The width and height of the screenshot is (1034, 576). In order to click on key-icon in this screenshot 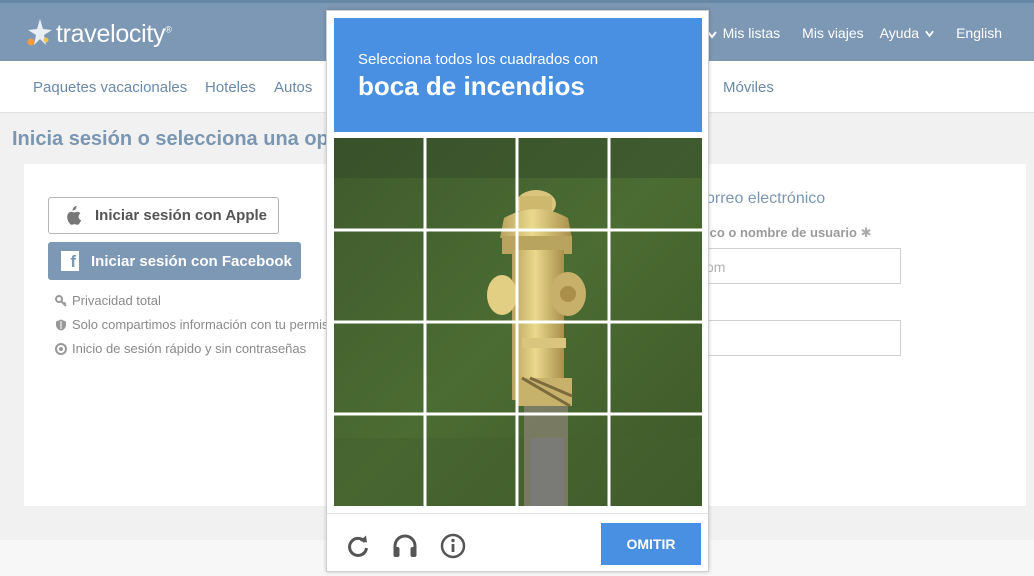, I will do `click(61, 300)`.